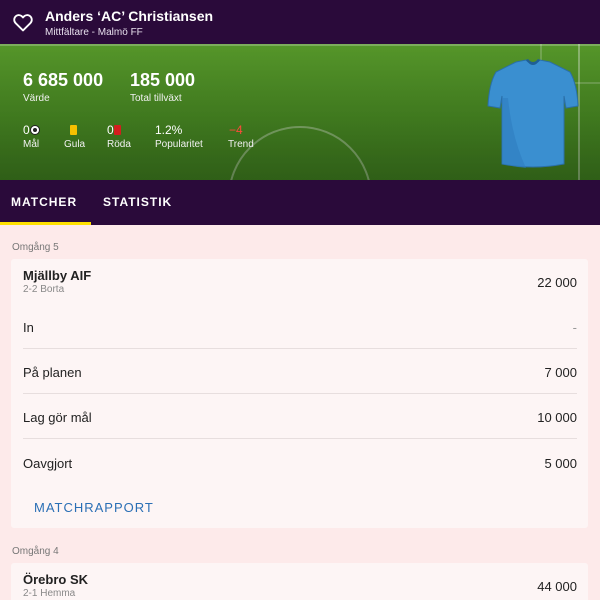 The image size is (600, 600). What do you see at coordinates (57, 275) in the screenshot?
I see `opponent-team: Mjällby AIF` at bounding box center [57, 275].